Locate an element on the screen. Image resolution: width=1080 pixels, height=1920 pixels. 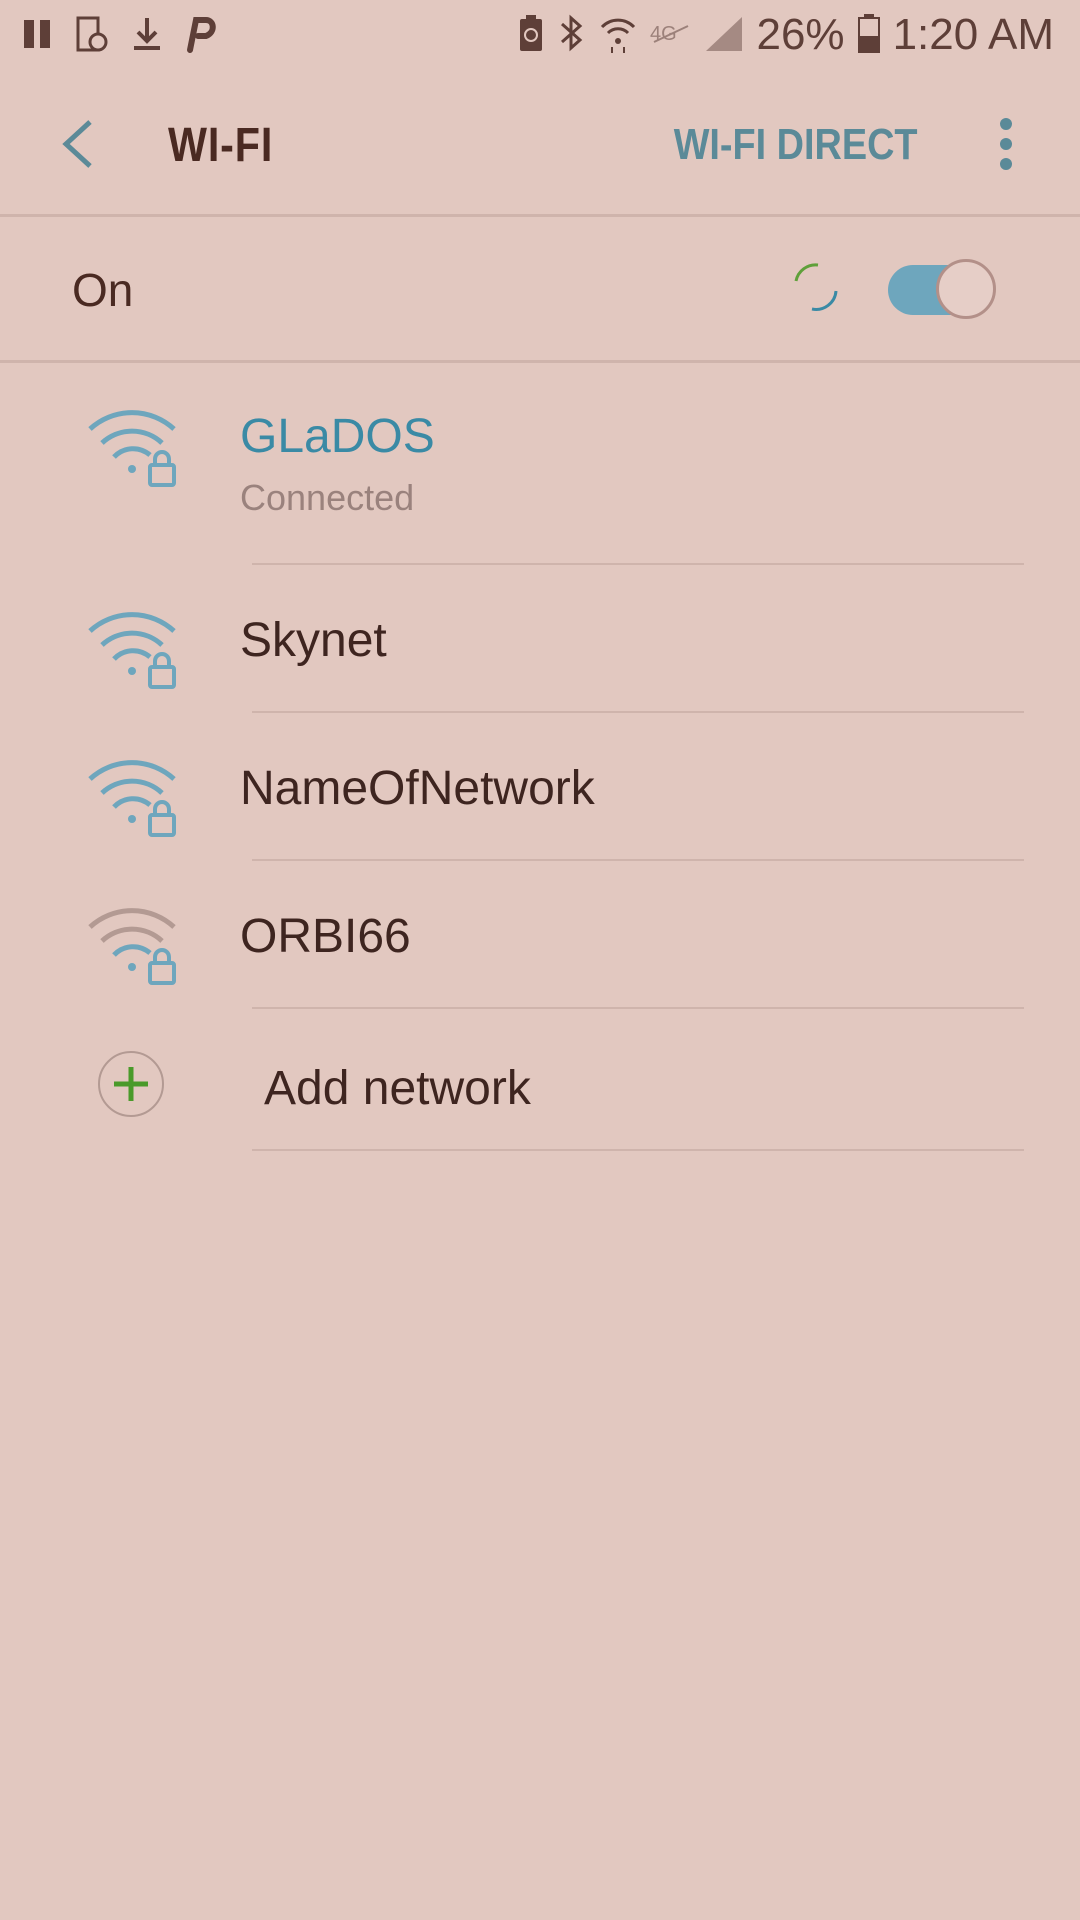
battery-icon is located at coordinates (869, 35).